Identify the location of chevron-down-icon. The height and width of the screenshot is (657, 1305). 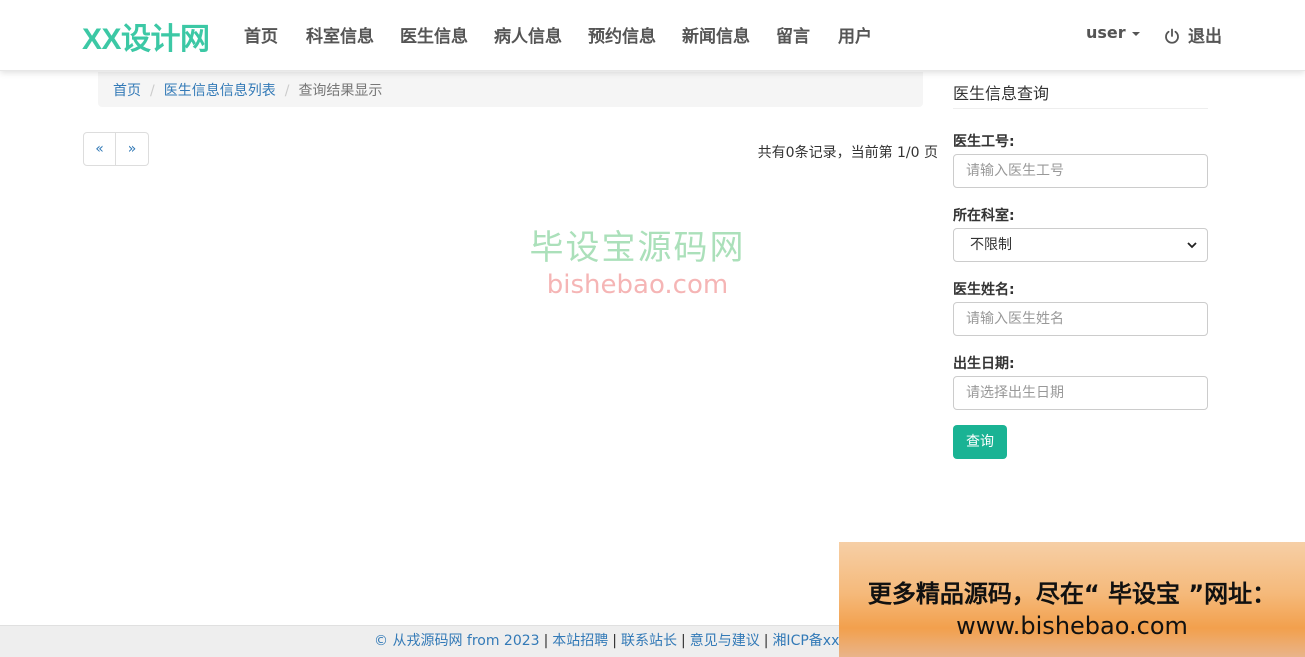
(1192, 245).